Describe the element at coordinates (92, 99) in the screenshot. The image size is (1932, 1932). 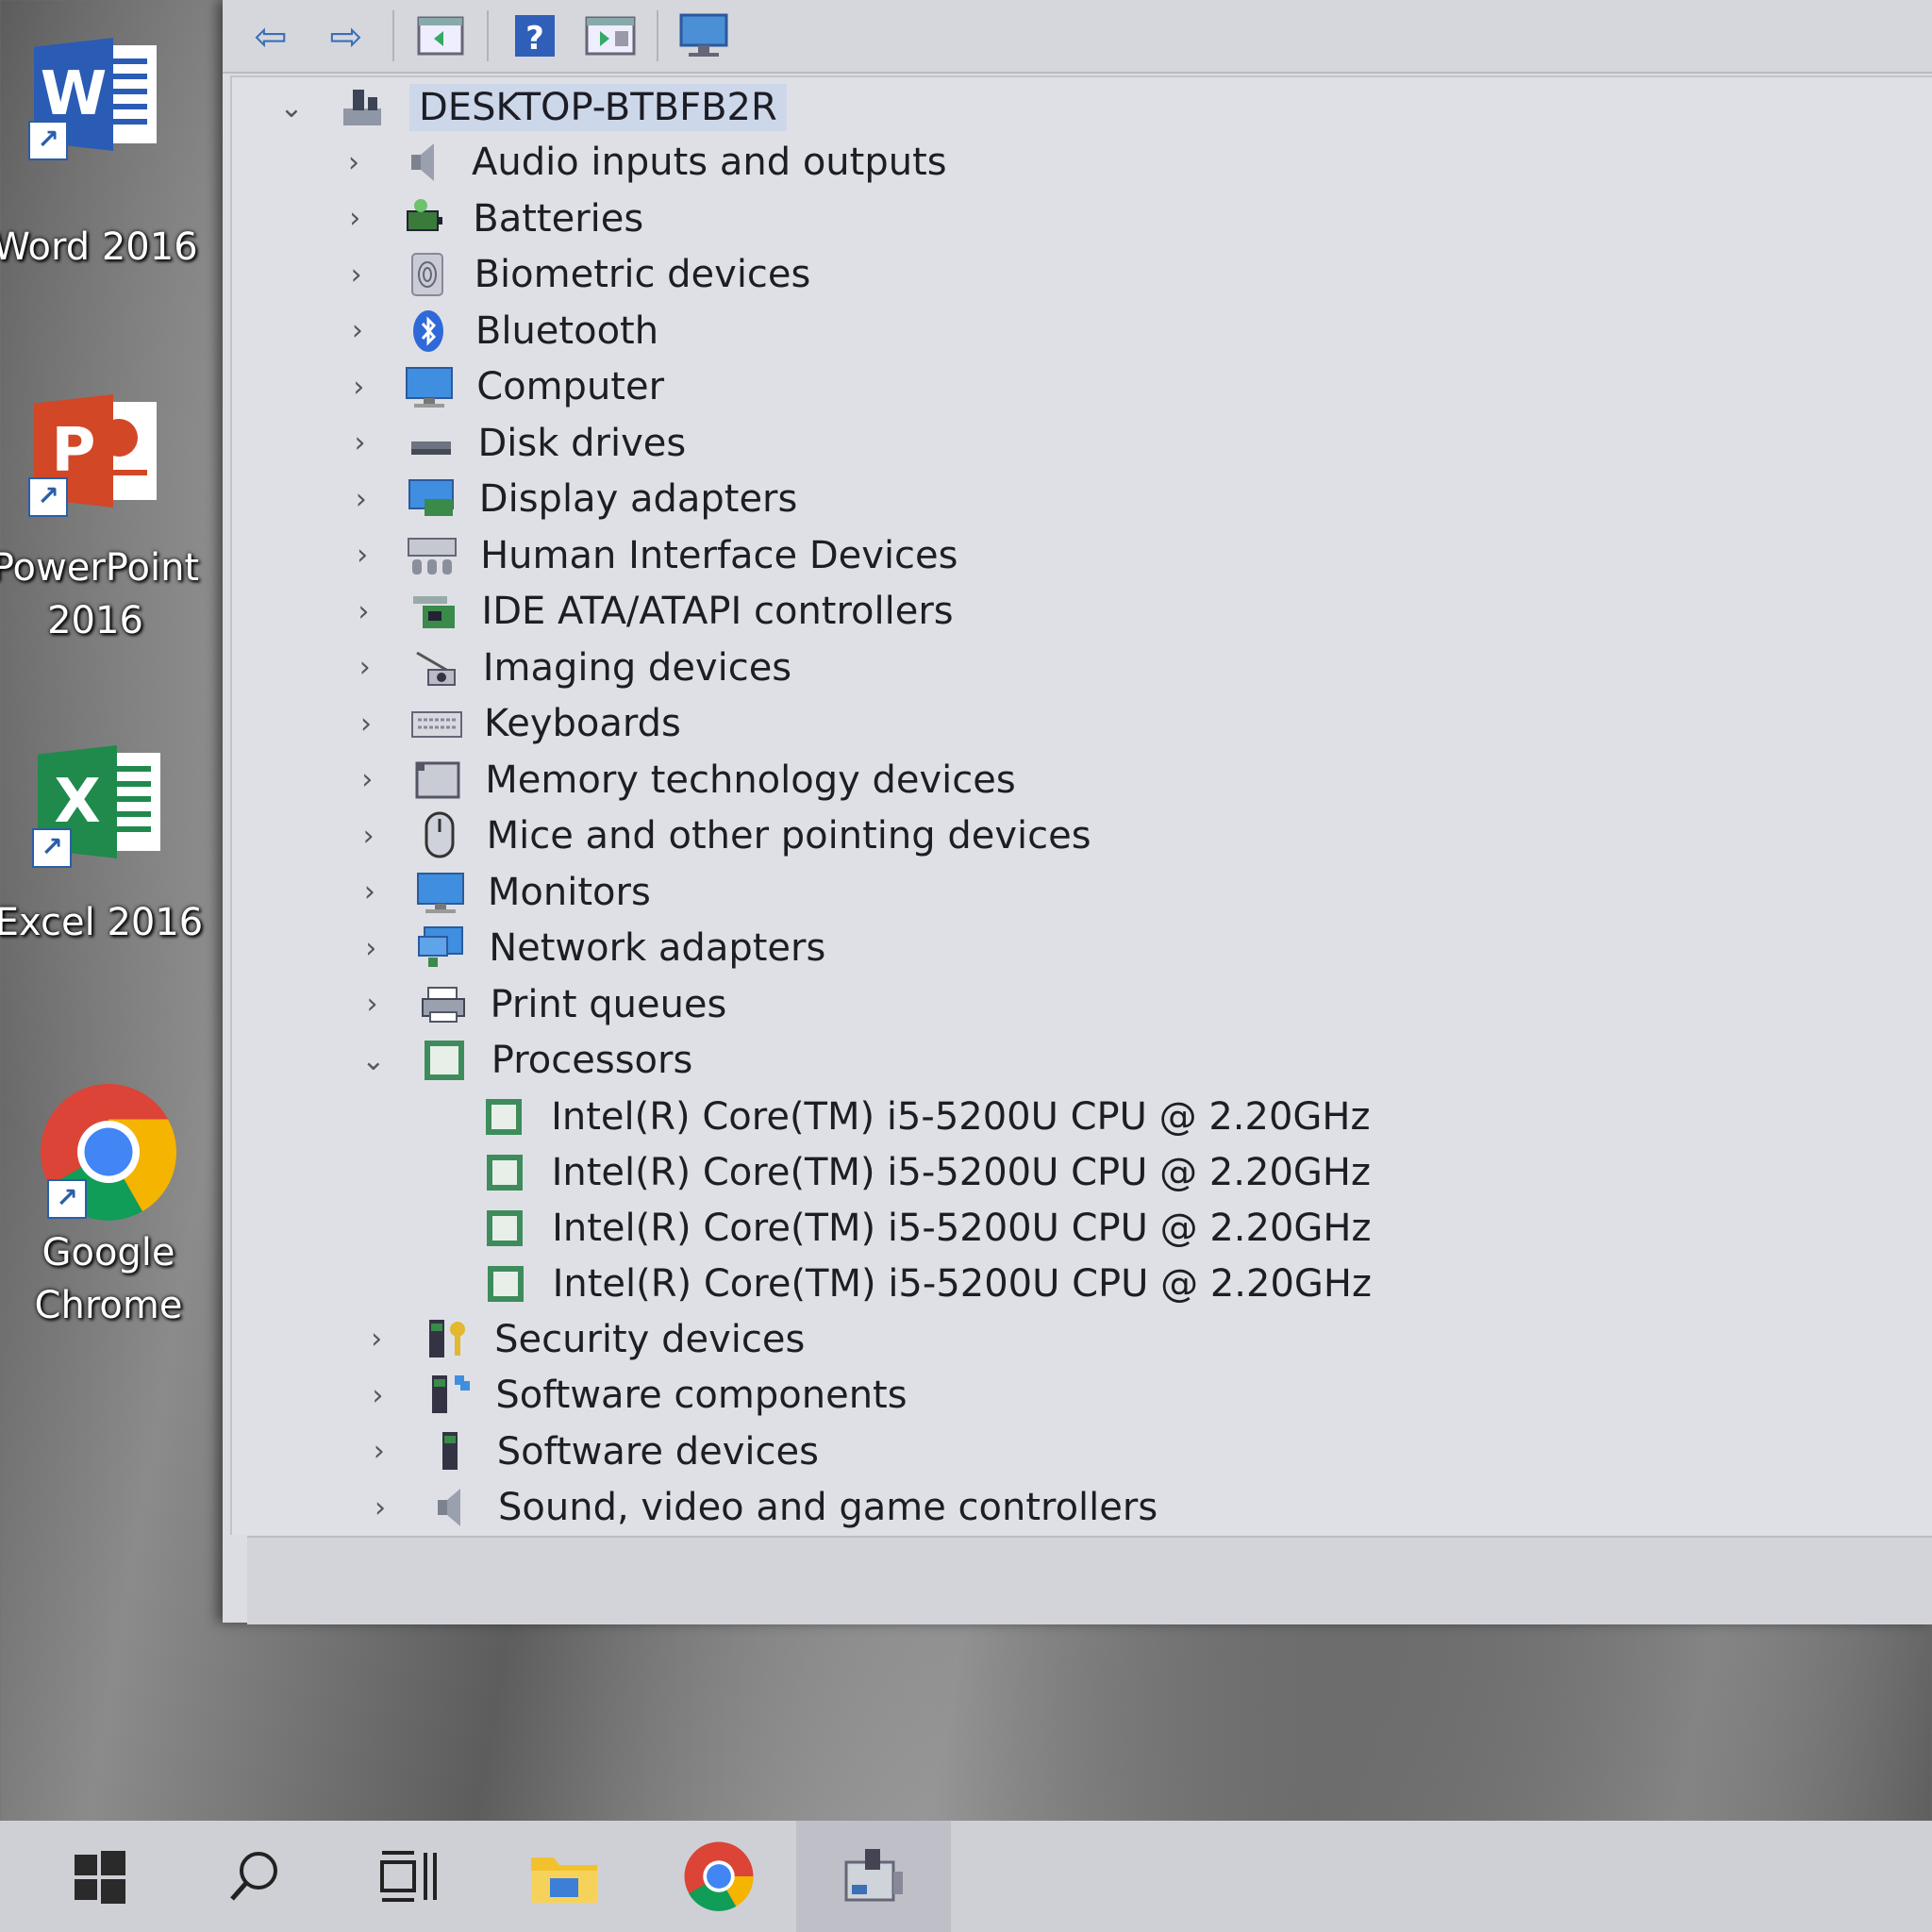
I see `word-icon: W ↗` at that location.